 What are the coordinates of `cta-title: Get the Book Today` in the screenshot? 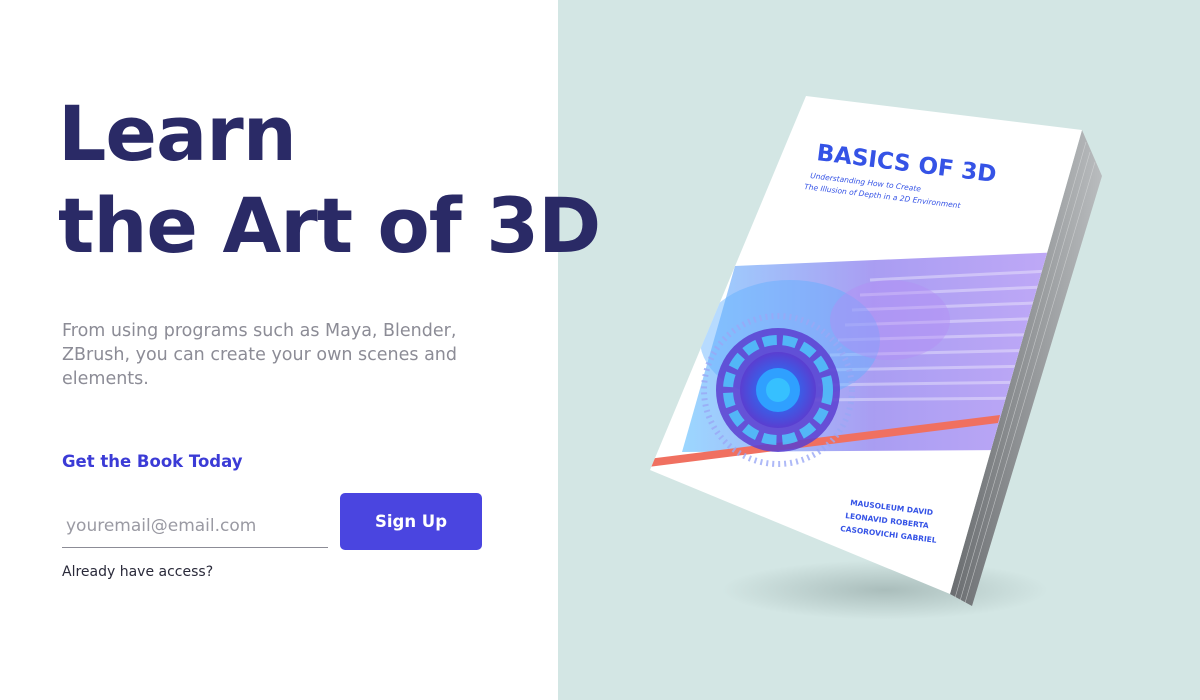 It's located at (152, 461).